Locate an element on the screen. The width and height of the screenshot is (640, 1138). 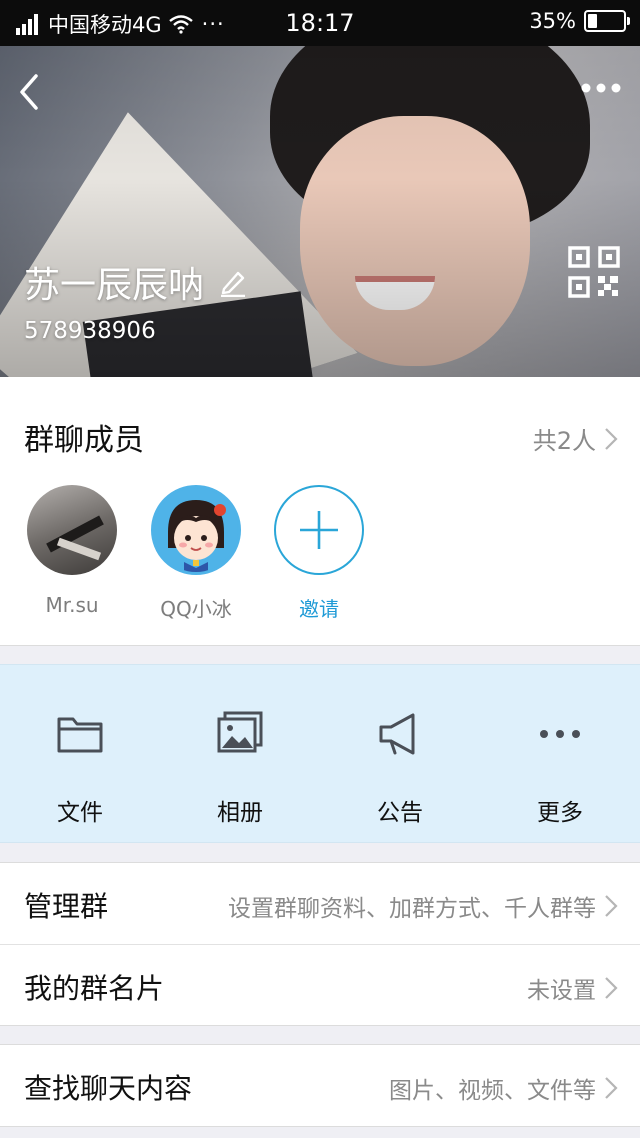
settings-group: 管理群 设置群聊资料、加群方式、千人群等 我的群名片 未设置 is located at coordinates (320, 944).